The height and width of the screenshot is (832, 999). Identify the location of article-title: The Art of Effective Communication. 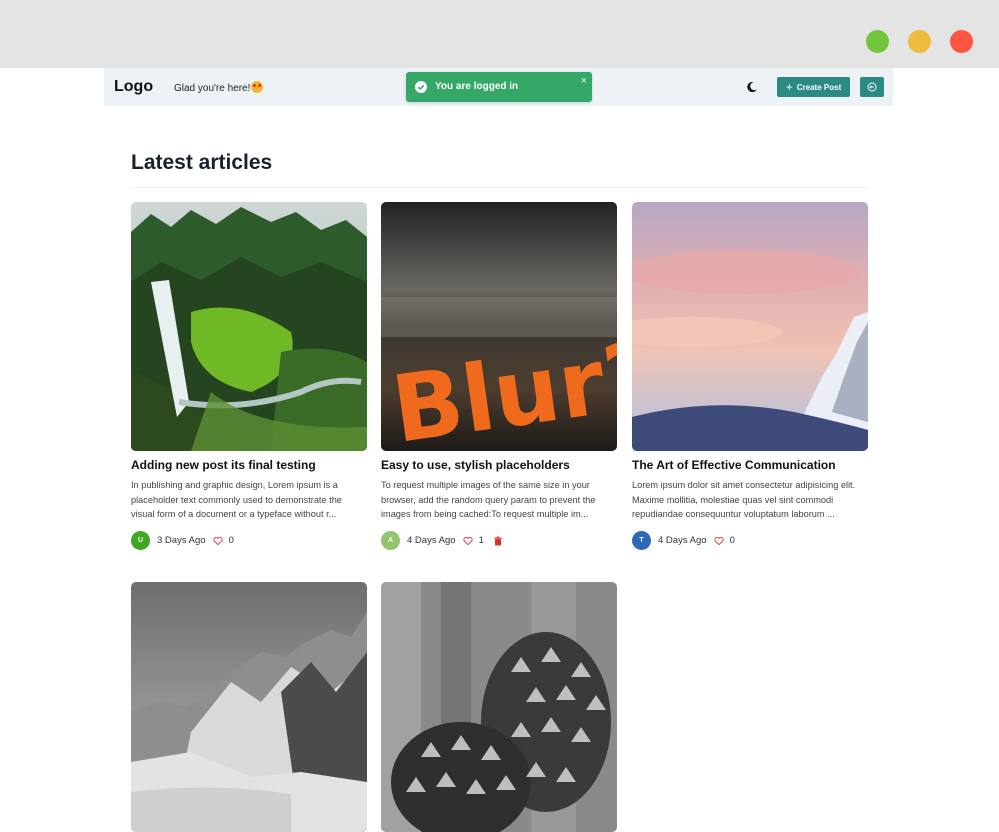
(750, 465).